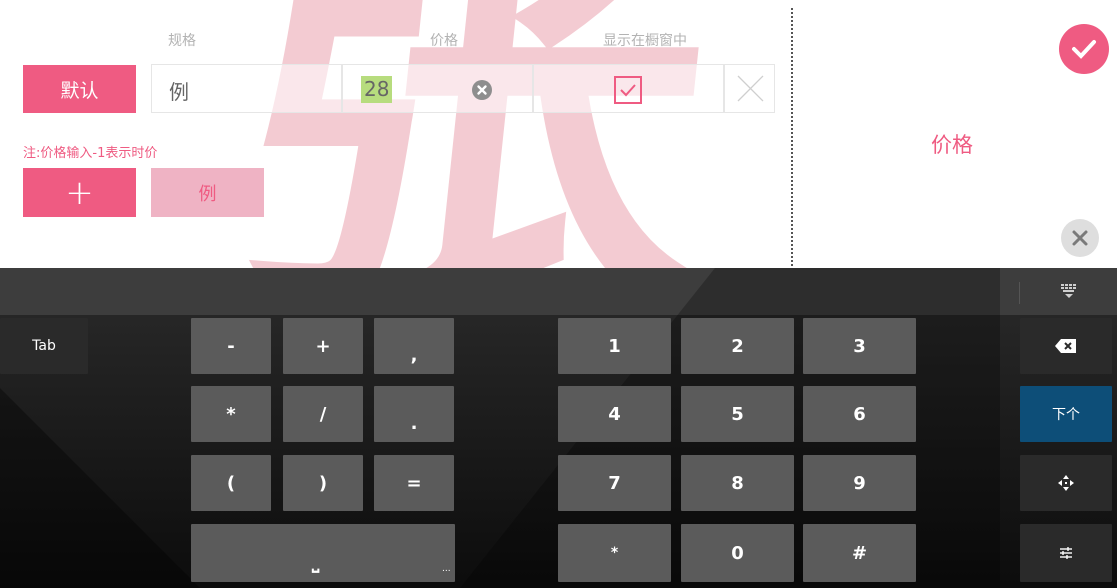 The height and width of the screenshot is (588, 1117). I want to click on key-minus: -, so click(231, 346).